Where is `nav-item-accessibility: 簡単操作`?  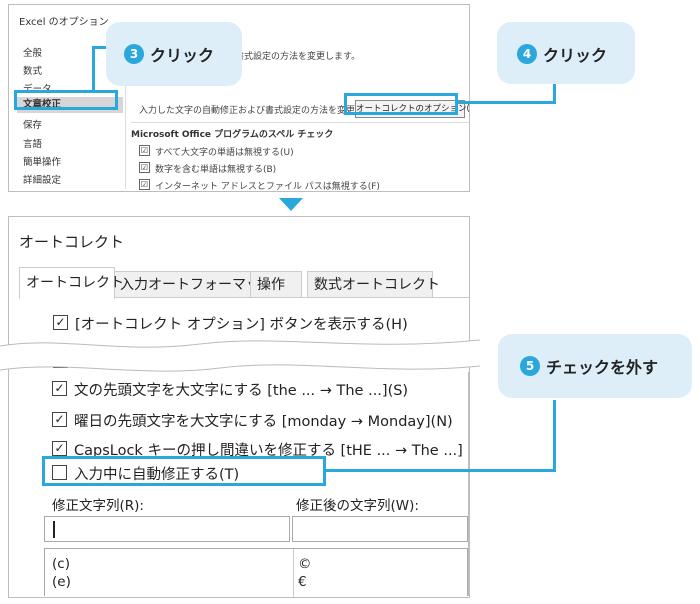 nav-item-accessibility: 簡単操作 is located at coordinates (42, 161).